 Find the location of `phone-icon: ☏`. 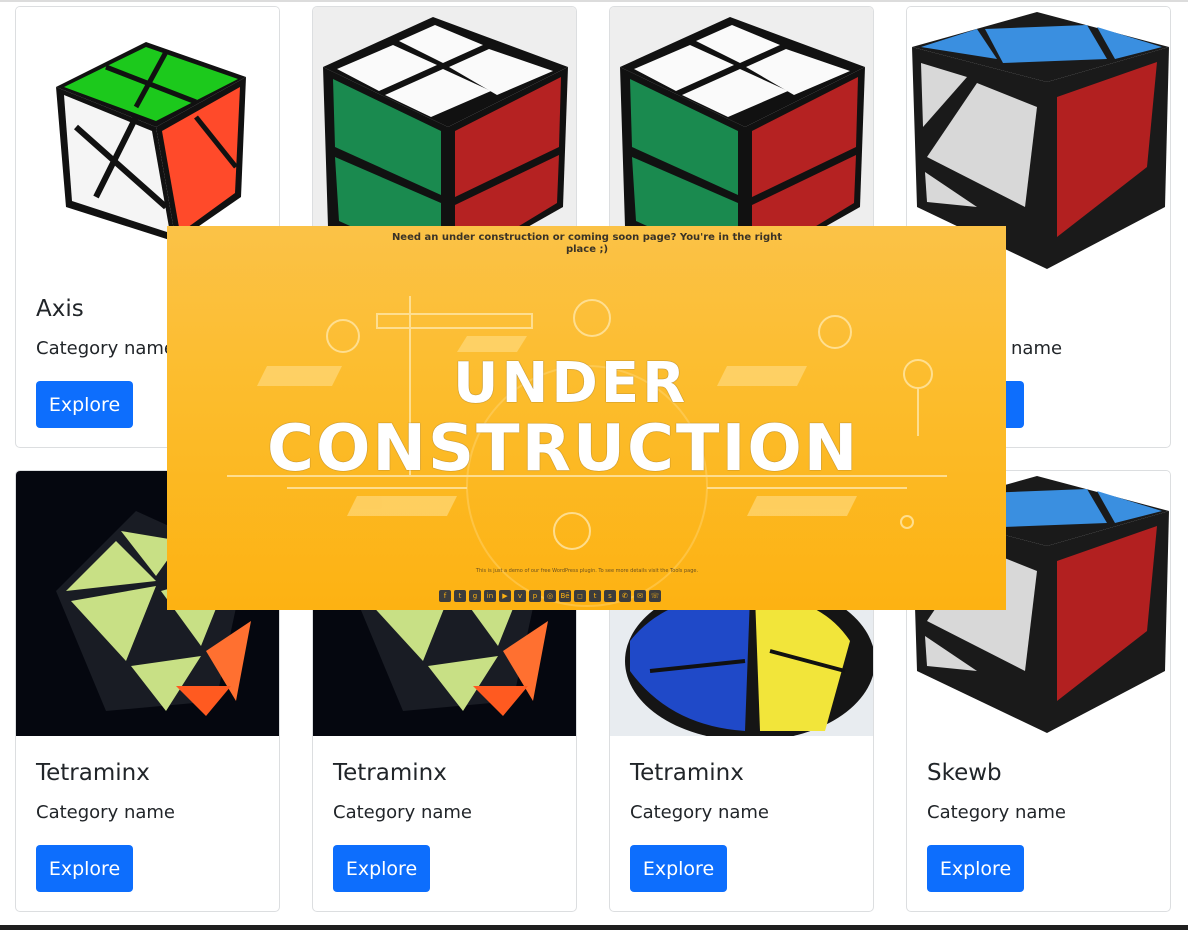

phone-icon: ☏ is located at coordinates (655, 596).